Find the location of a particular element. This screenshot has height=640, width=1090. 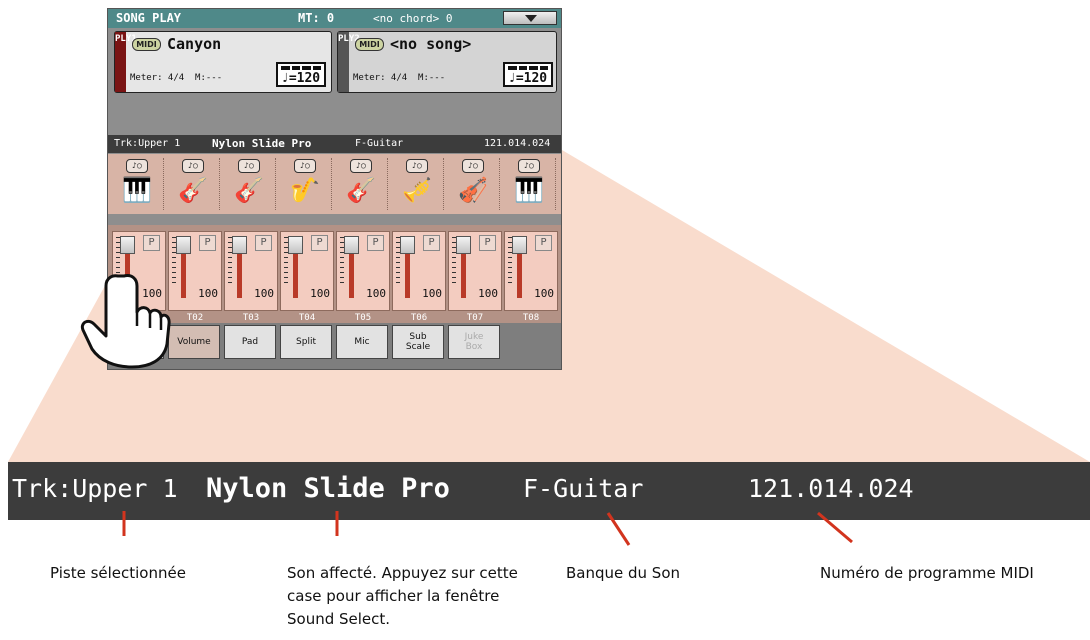

callout-program-marker is located at coordinates (835, 527).